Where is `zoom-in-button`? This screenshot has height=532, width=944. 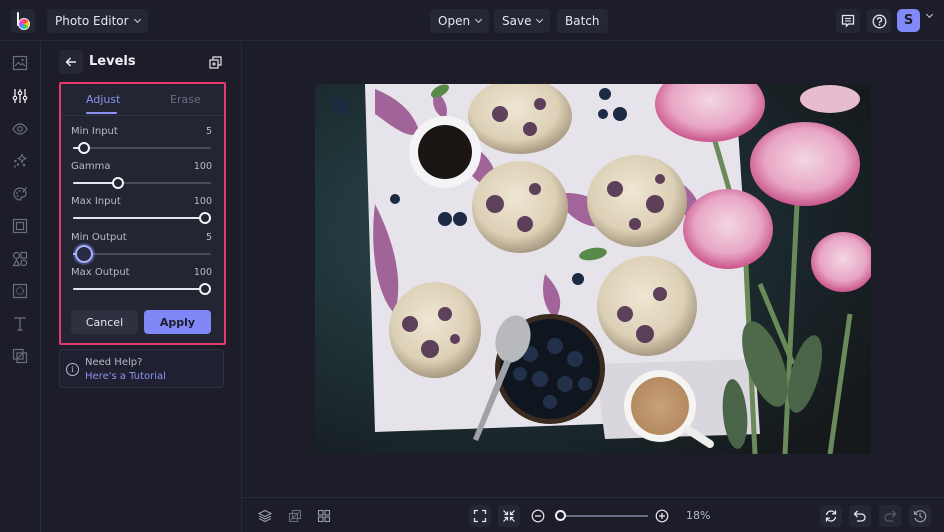 zoom-in-button is located at coordinates (662, 516).